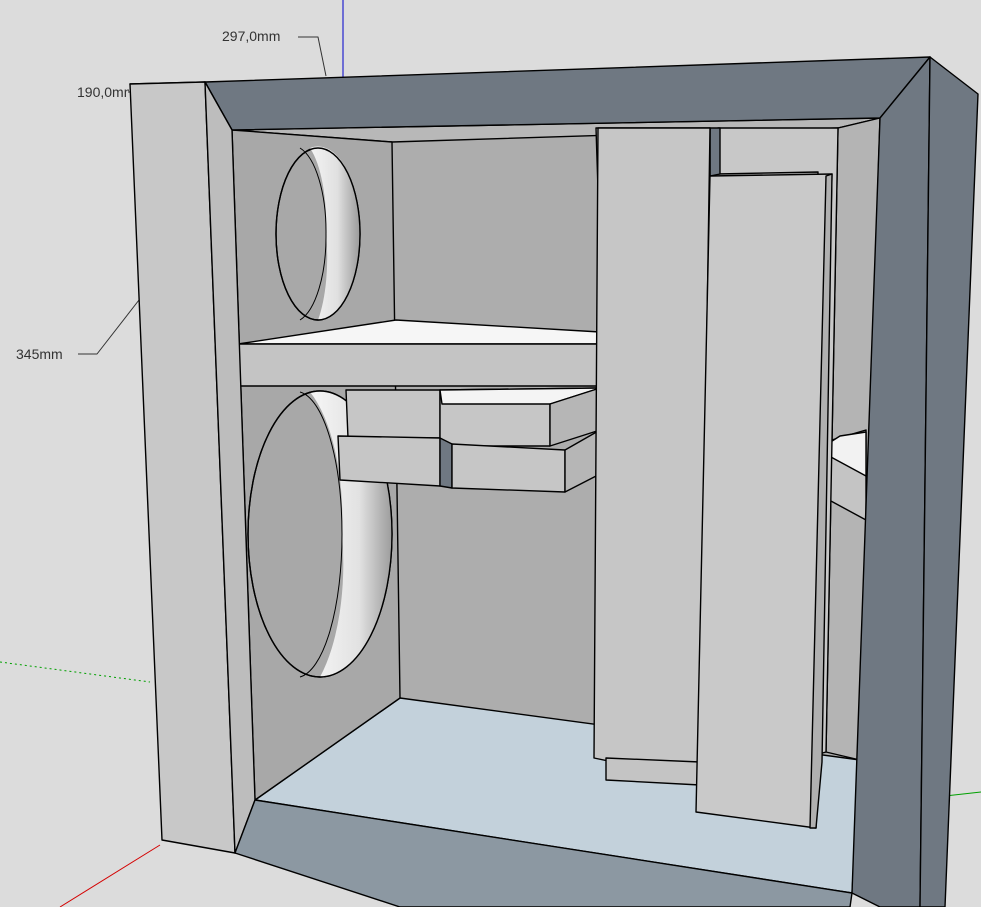 This screenshot has height=907, width=981. I want to click on width-leader, so click(312, 56).